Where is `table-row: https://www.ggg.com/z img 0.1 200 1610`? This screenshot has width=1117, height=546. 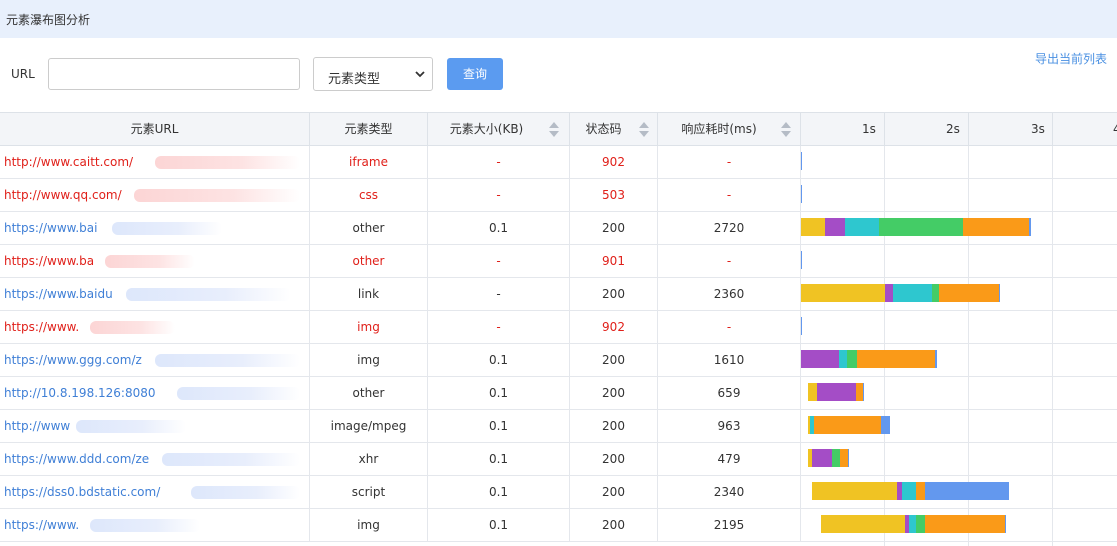 table-row: https://www.ggg.com/z img 0.1 200 1610 is located at coordinates (558, 360).